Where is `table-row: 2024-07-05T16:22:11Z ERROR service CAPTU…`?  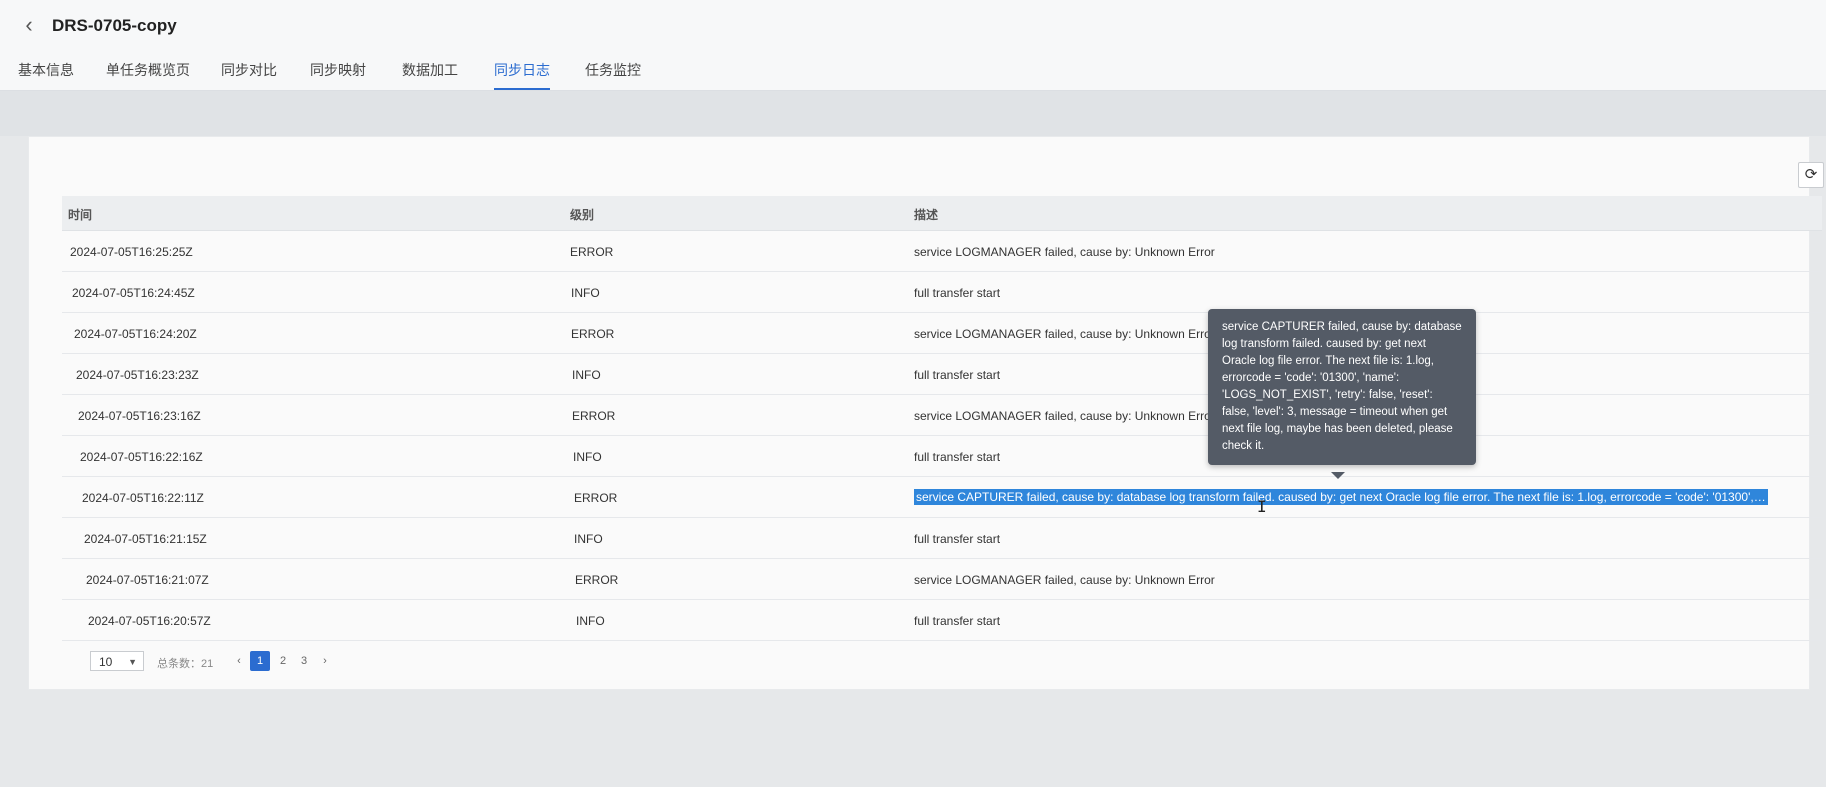 table-row: 2024-07-05T16:22:11Z ERROR service CAPTU… is located at coordinates (942, 497).